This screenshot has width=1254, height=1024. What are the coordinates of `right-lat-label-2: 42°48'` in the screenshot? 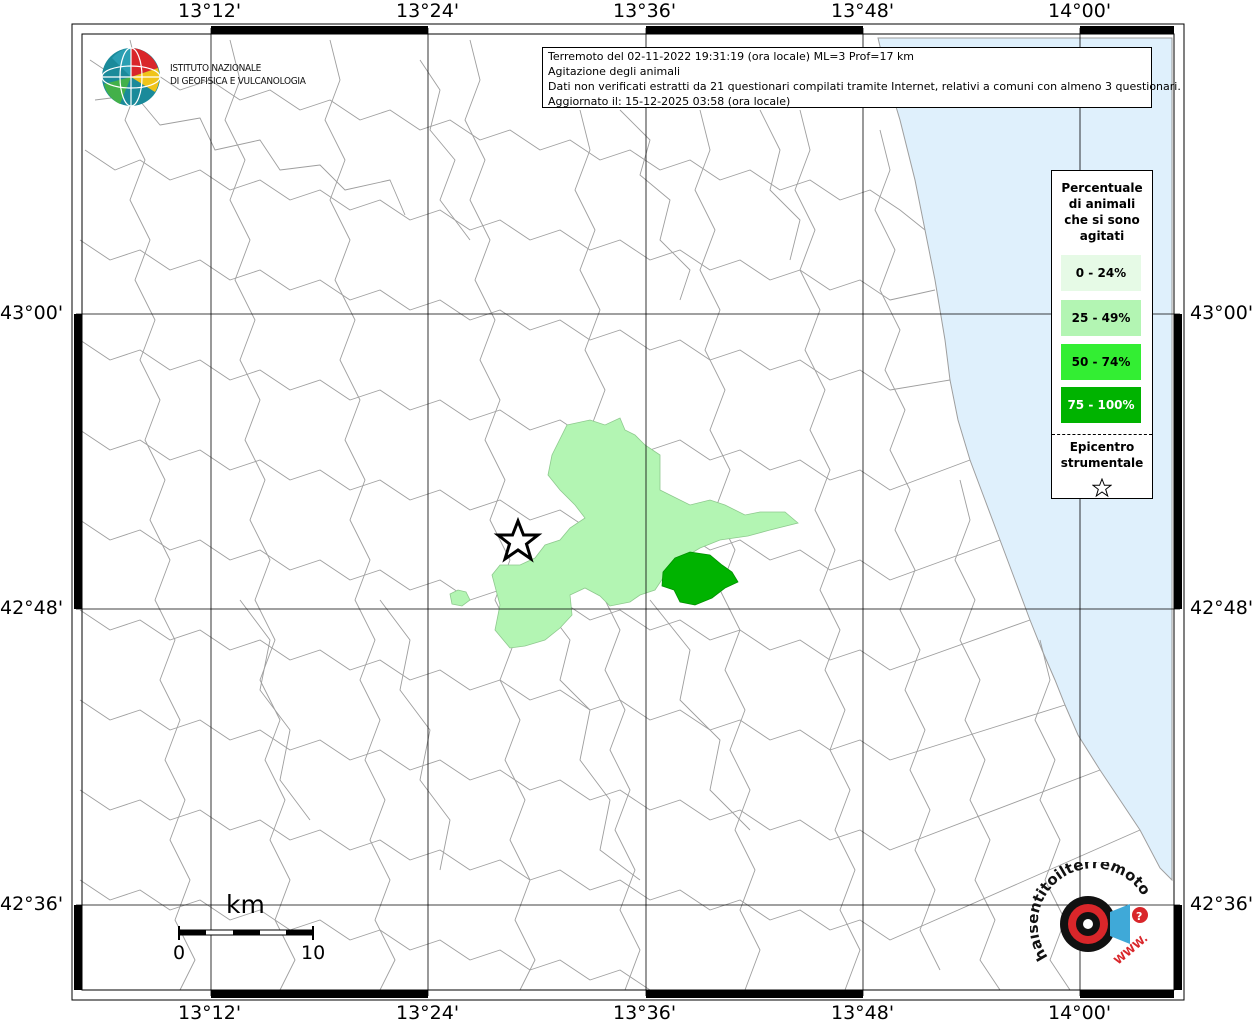 It's located at (1222, 608).